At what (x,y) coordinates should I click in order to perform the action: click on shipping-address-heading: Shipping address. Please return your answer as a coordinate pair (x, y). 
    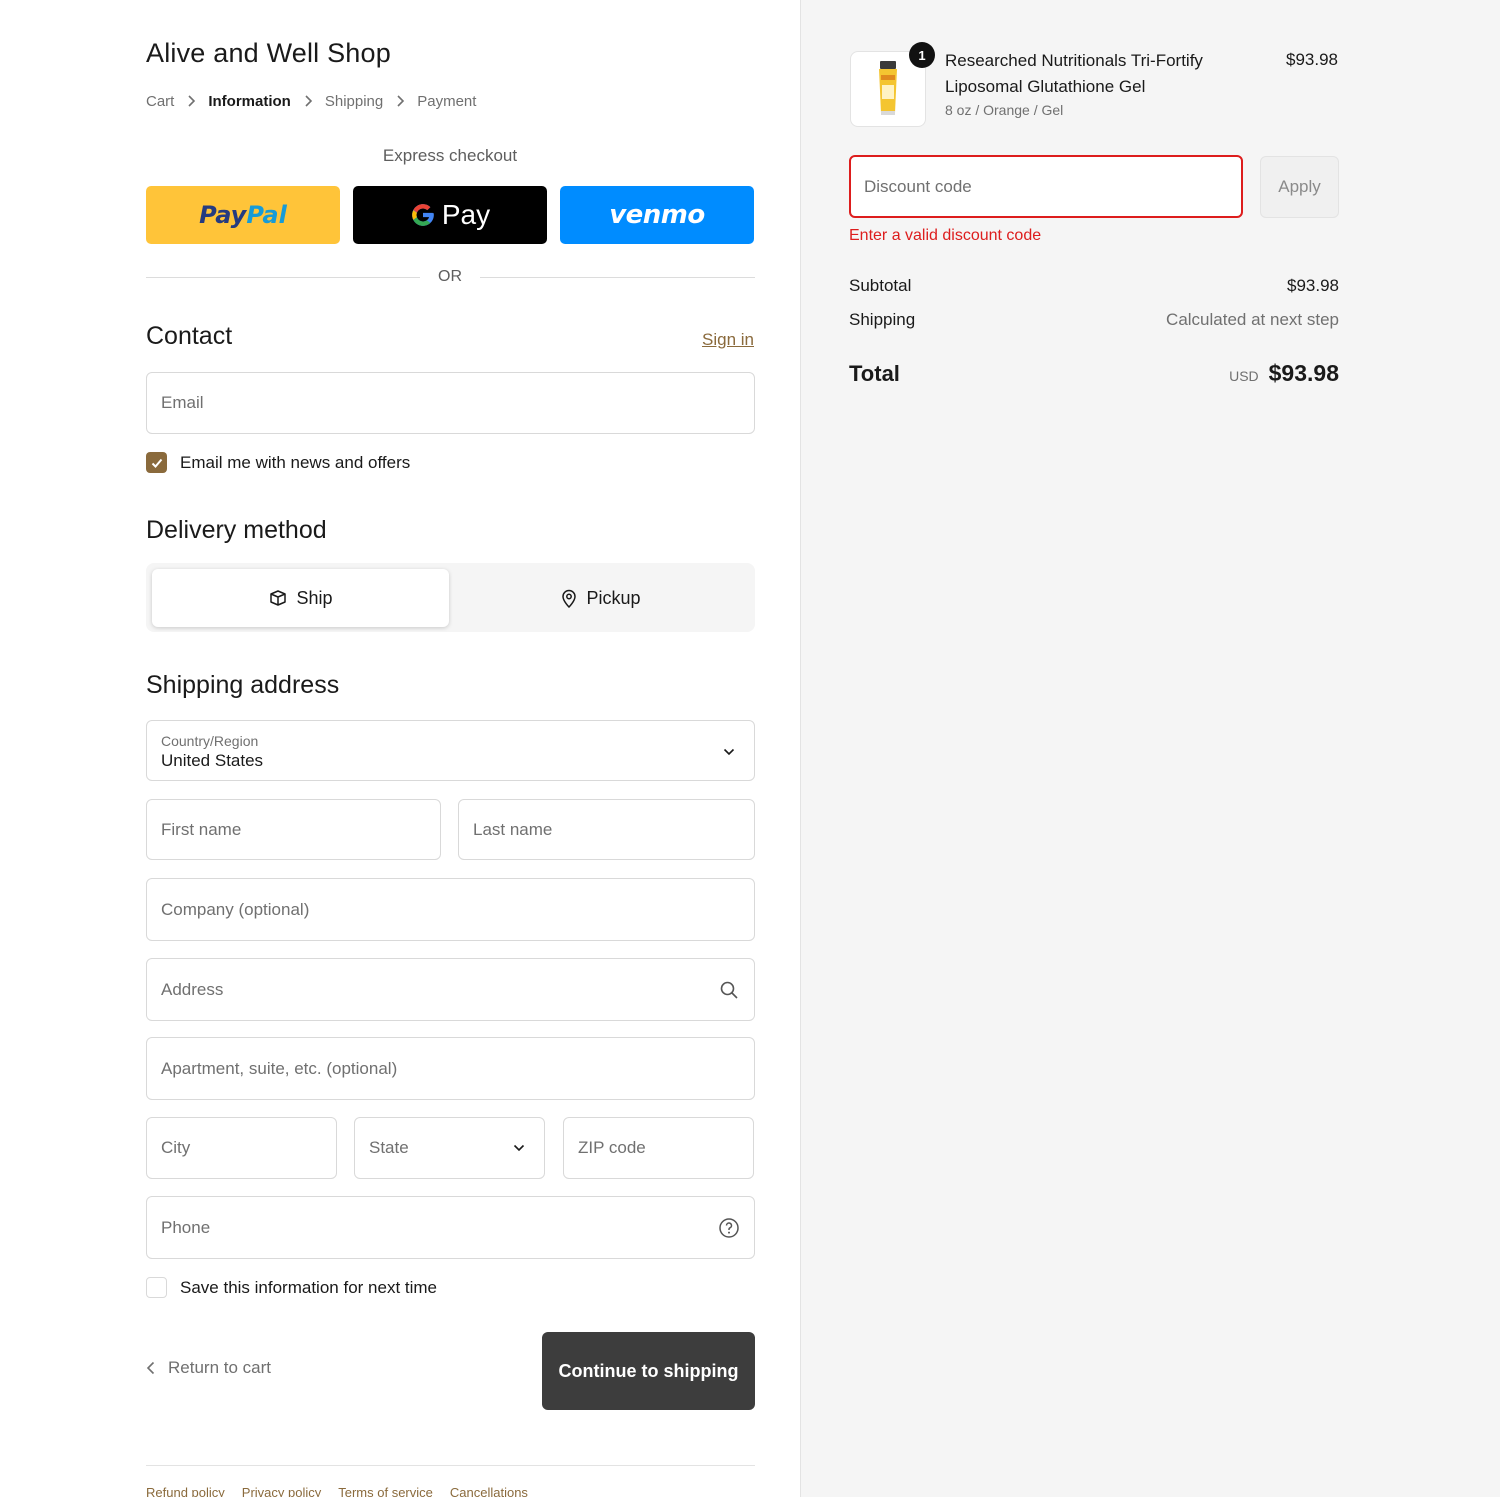
    Looking at the image, I should click on (243, 685).